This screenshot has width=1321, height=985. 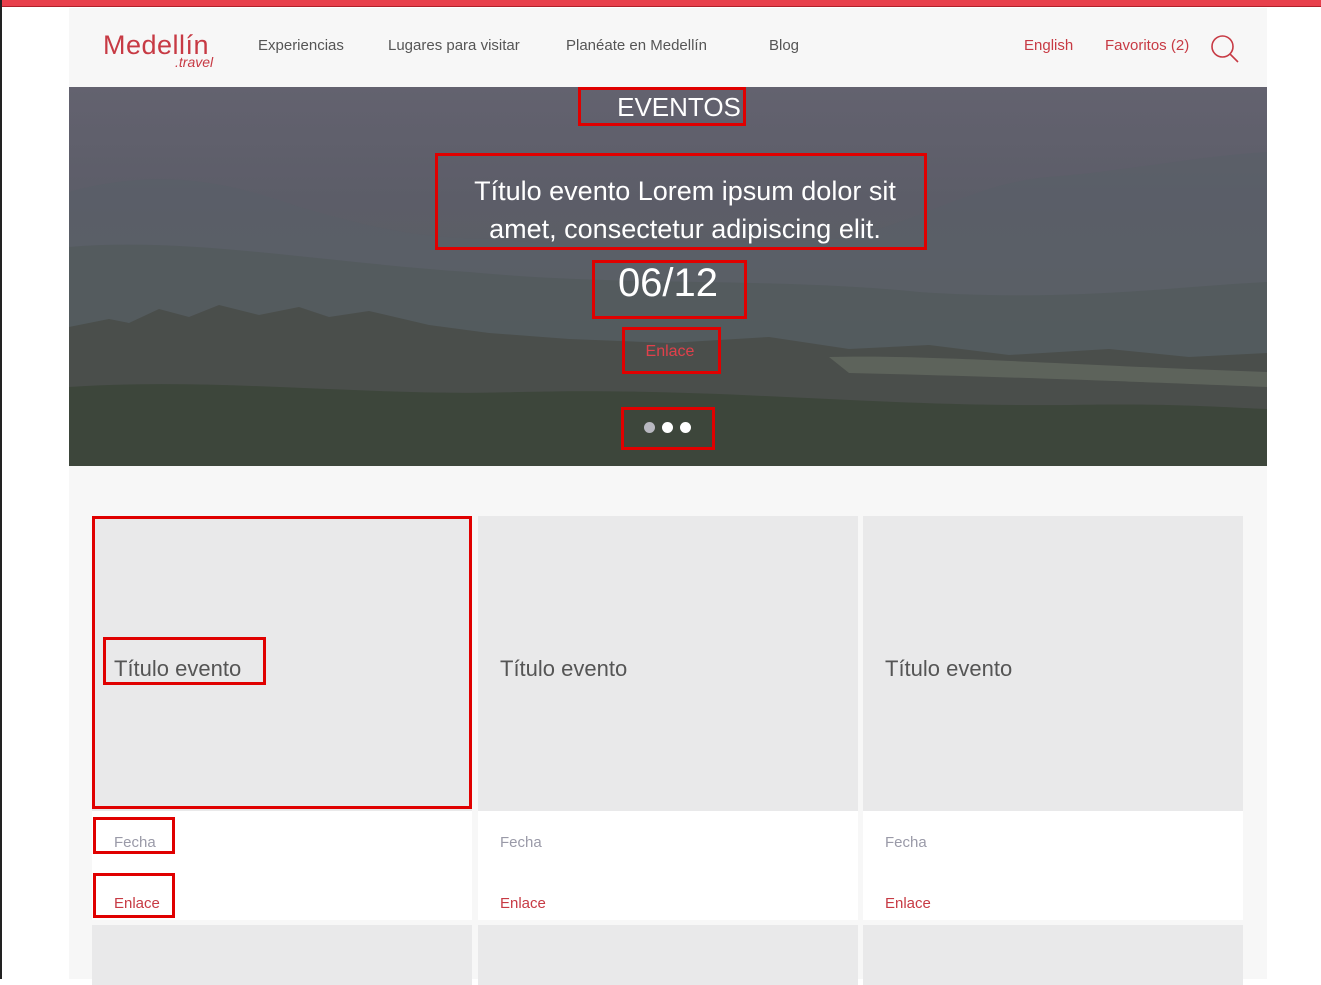 What do you see at coordinates (660, 3) in the screenshot?
I see `window-top-border` at bounding box center [660, 3].